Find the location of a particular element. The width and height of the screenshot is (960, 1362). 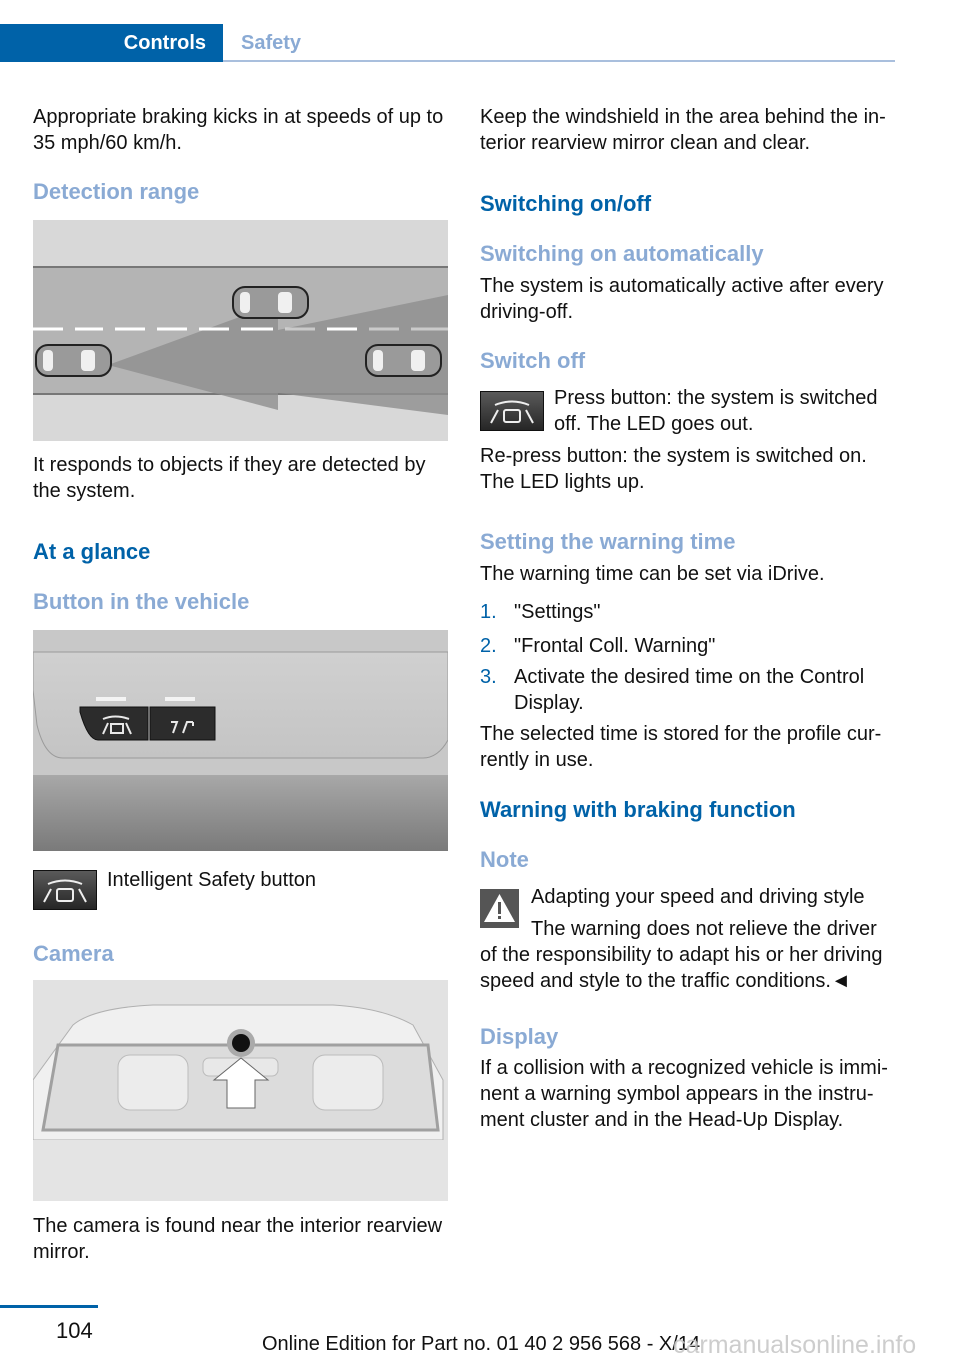

warning-triangle is located at coordinates (499, 908).